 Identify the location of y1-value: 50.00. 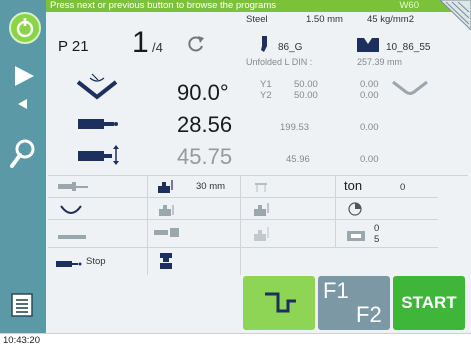
(306, 84).